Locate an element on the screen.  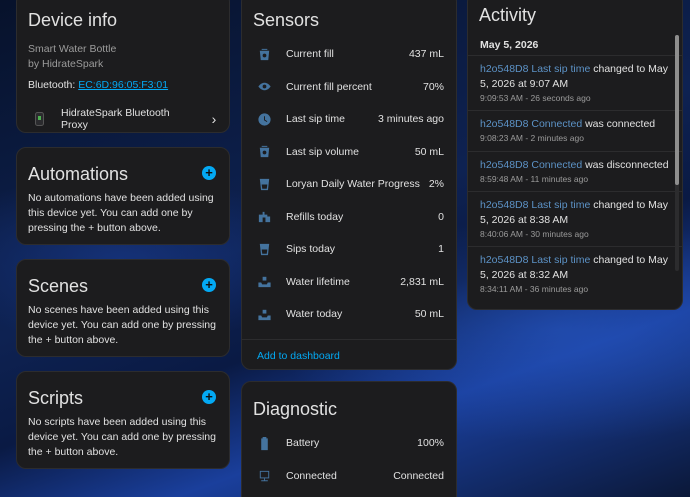
activity-timestamp: 9:08:23 AM - 2 minutes ago is located at coordinates (532, 138).